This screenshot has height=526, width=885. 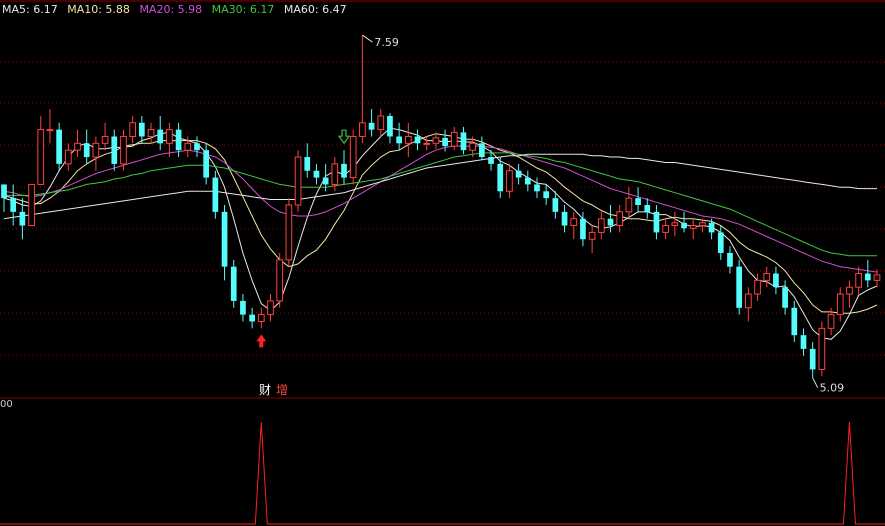 What do you see at coordinates (171, 9) in the screenshot?
I see `legend-ma20: MA20: 5.98` at bounding box center [171, 9].